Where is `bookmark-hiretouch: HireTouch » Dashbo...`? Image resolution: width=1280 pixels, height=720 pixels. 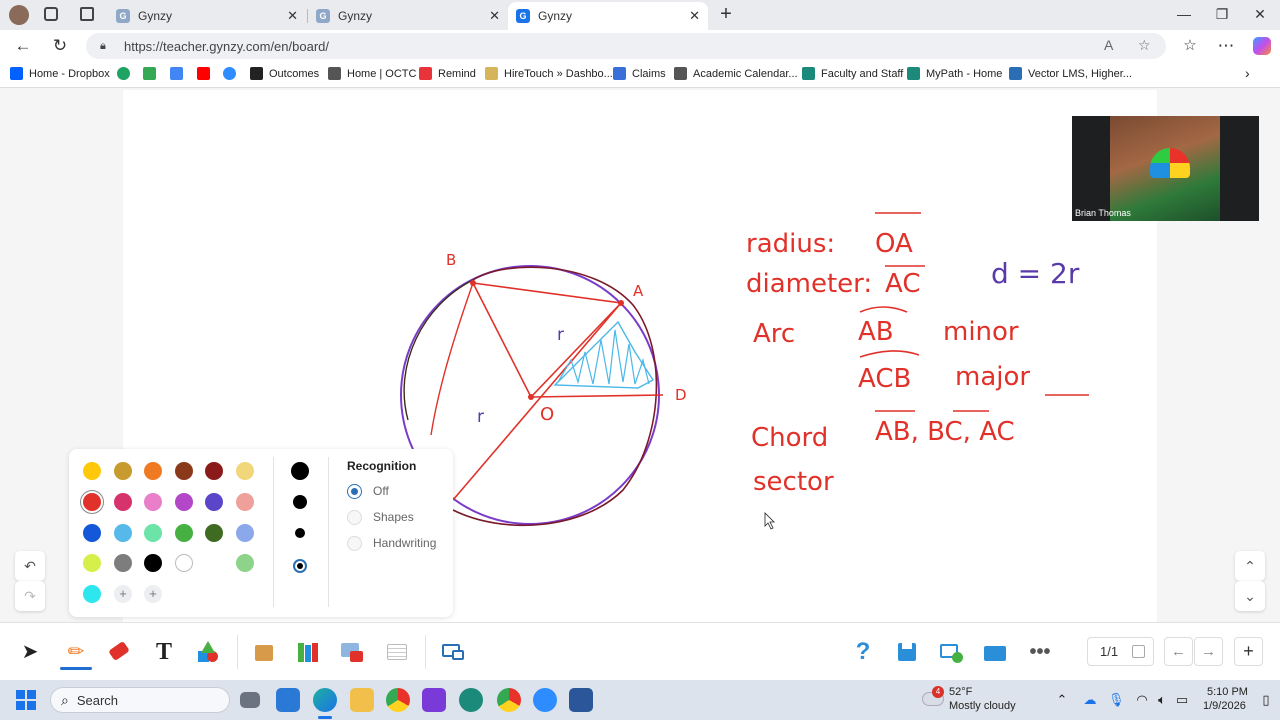 bookmark-hiretouch: HireTouch » Dashbo... is located at coordinates (549, 73).